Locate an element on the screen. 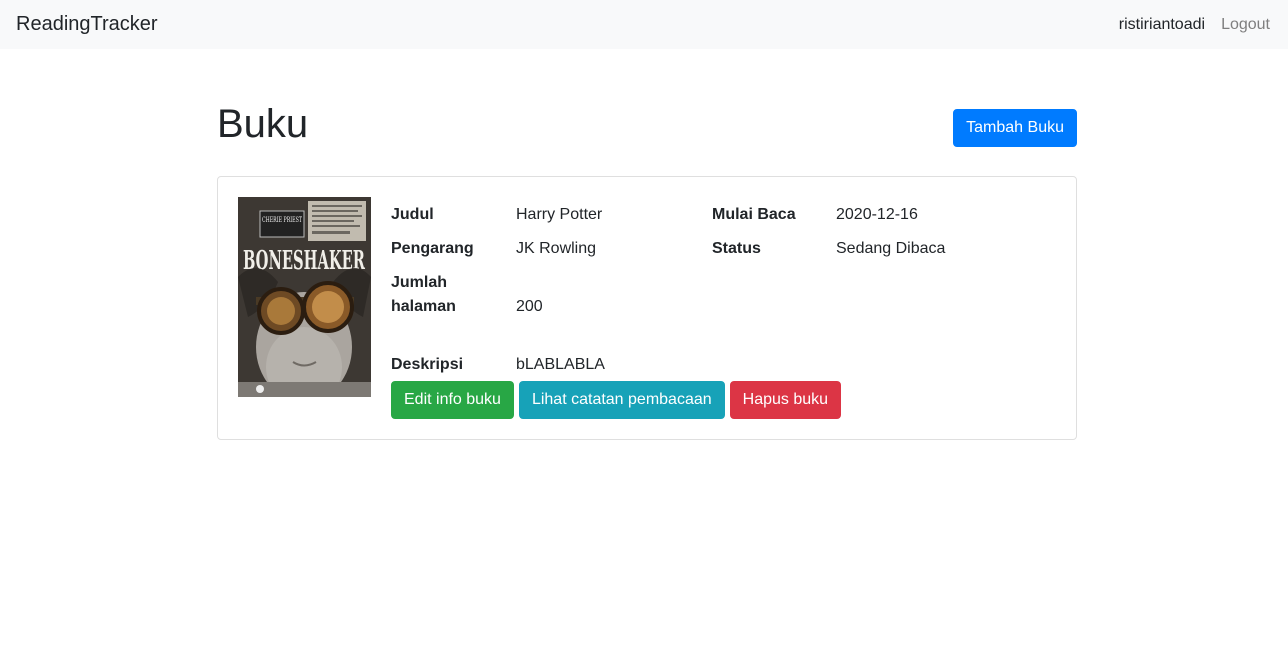 This screenshot has height=660, width=1288. logout-link: Logout is located at coordinates (1245, 25).